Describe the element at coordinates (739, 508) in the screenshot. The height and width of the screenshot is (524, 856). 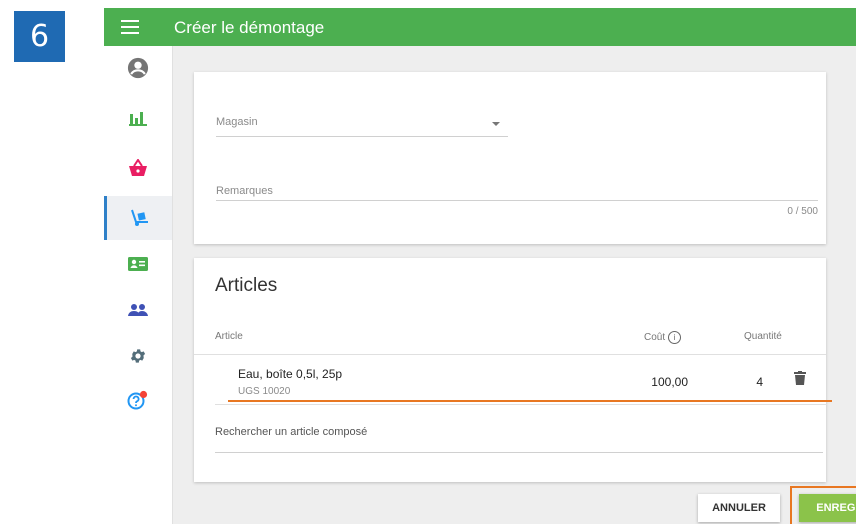
I see `cancel-button: ANNULER` at that location.